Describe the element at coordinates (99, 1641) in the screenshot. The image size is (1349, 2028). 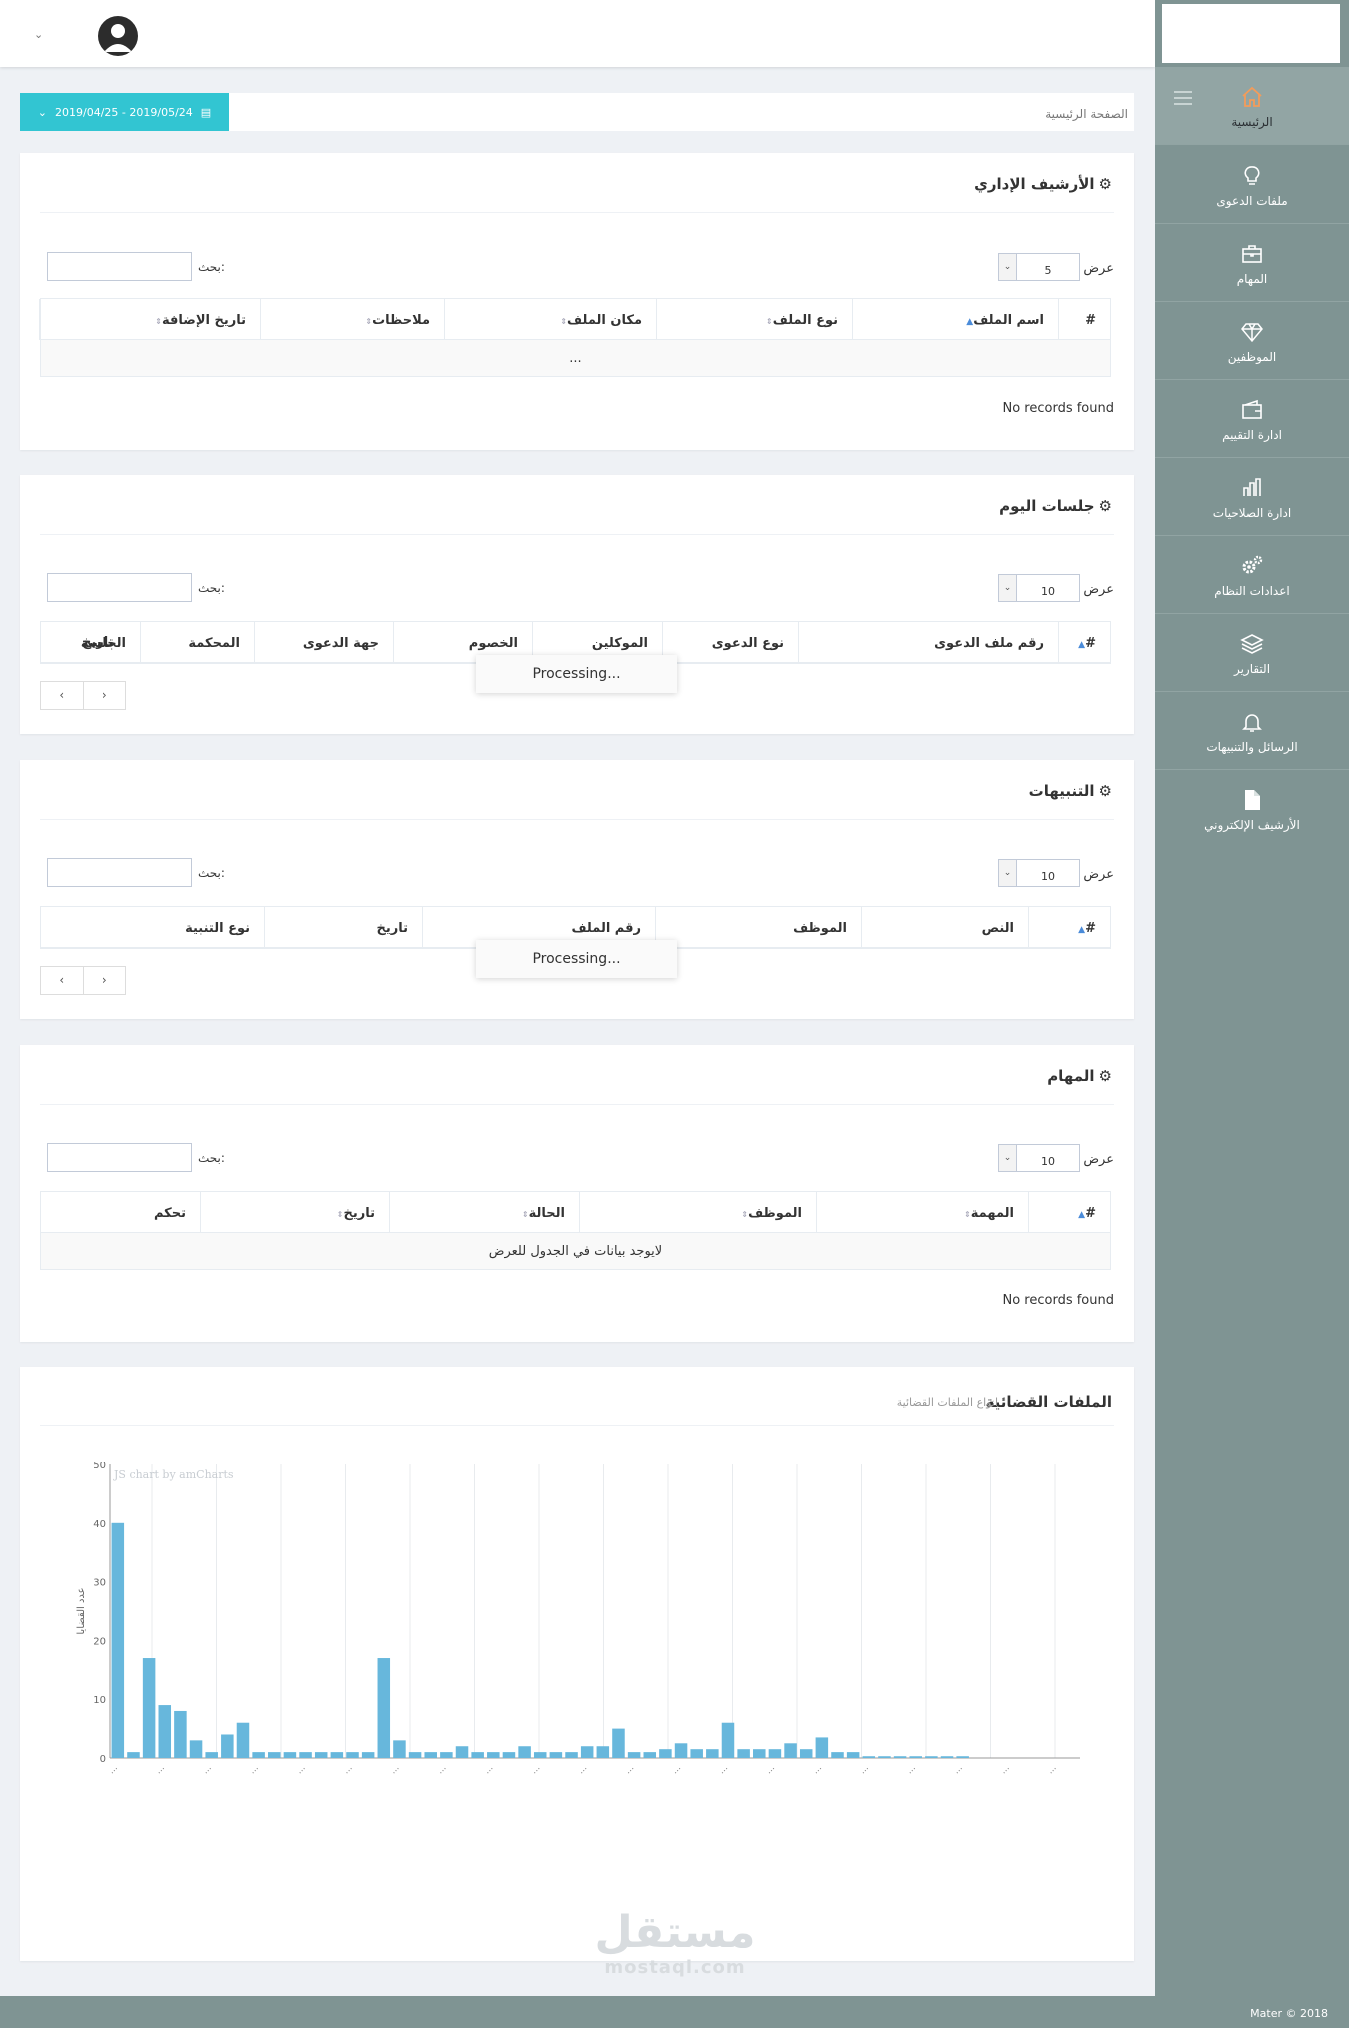
I see `y-tick-label: 20` at that location.